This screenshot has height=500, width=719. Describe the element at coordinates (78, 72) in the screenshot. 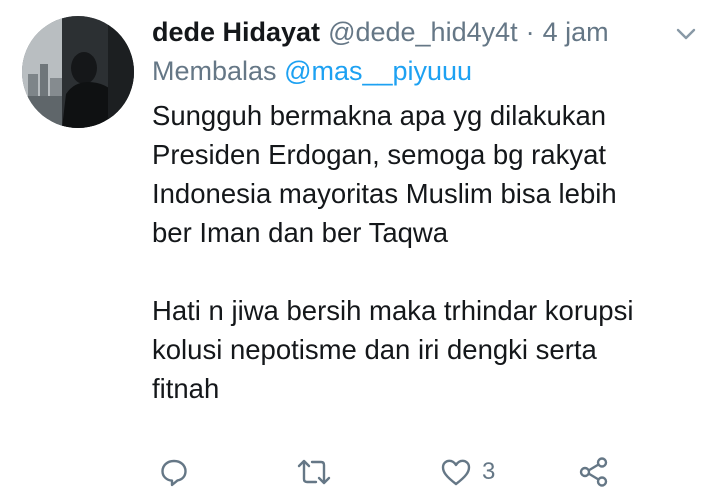

I see `avatar` at that location.